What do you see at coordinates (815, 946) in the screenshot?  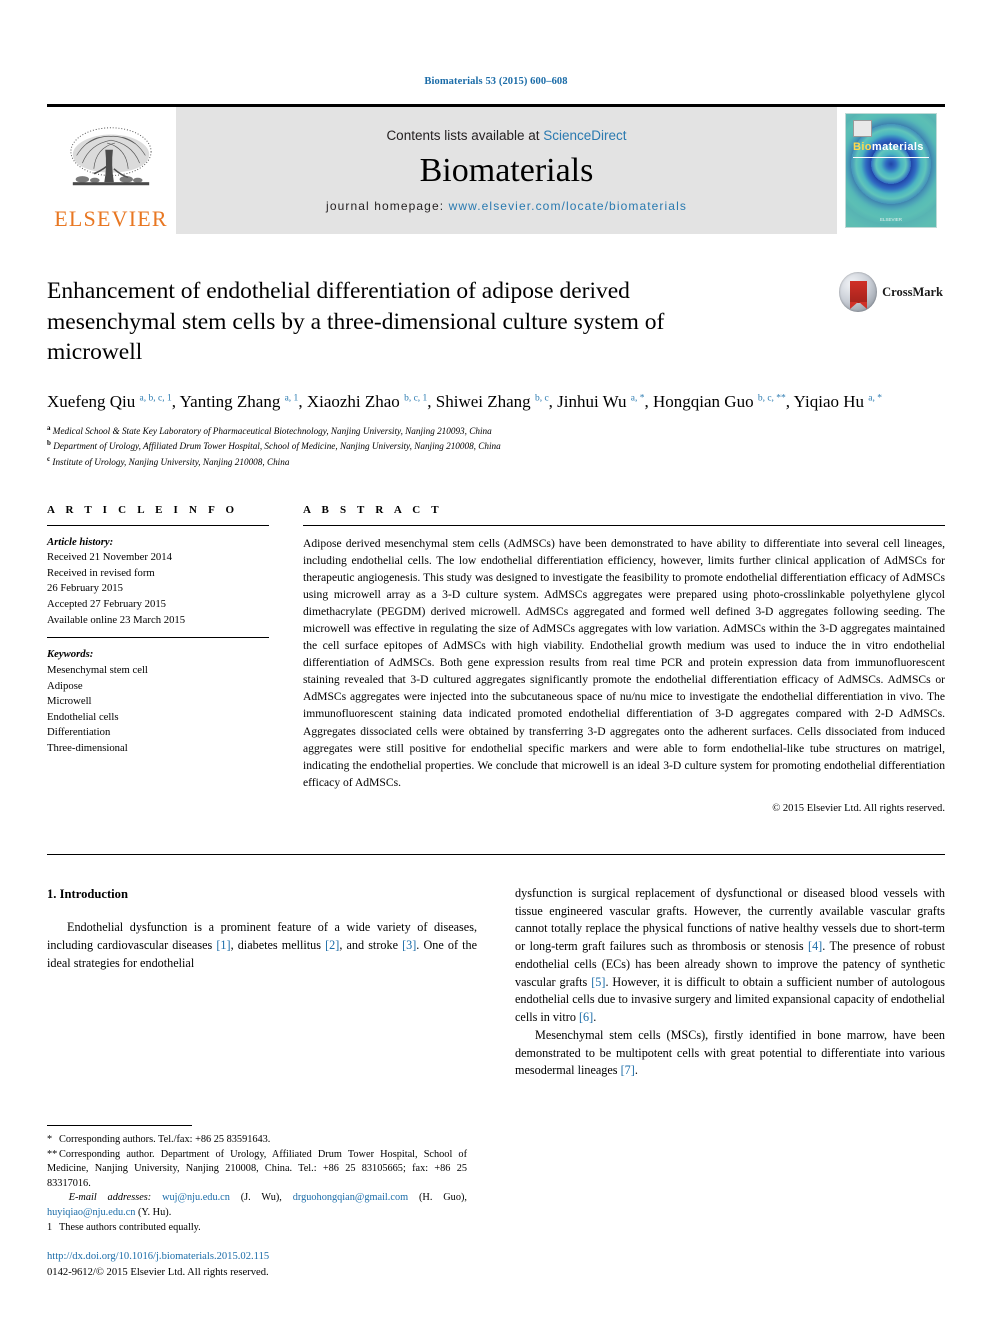 I see `citation-link: [4]` at bounding box center [815, 946].